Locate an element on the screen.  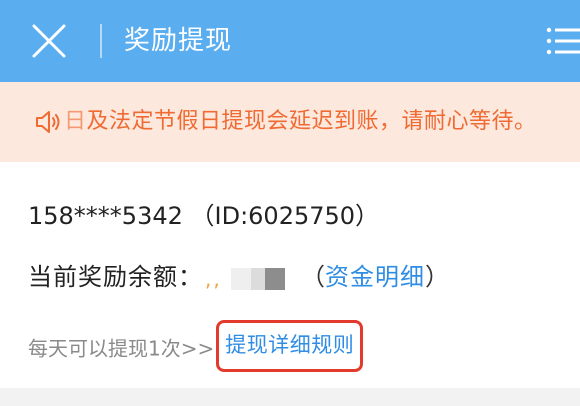
close-icon is located at coordinates (49, 41).